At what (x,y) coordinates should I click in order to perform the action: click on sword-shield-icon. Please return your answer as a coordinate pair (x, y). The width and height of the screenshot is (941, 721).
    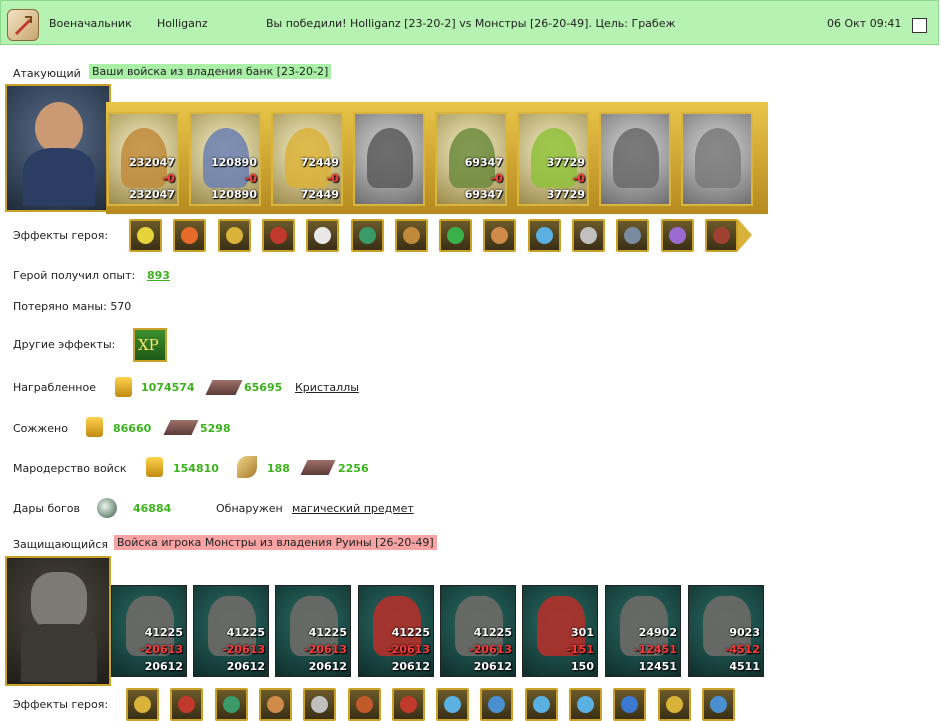
    Looking at the image, I should click on (23, 25).